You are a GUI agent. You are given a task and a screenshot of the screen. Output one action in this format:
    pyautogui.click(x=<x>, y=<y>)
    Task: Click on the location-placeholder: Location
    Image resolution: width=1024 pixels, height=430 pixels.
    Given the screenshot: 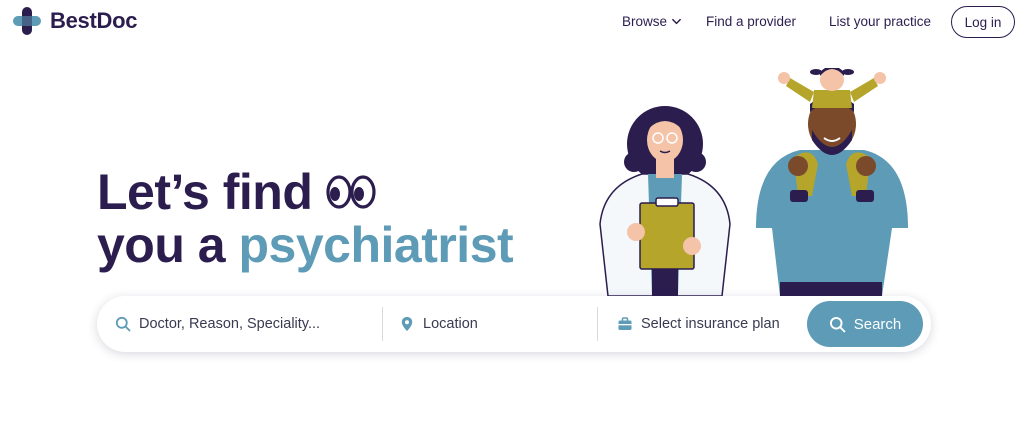 What is the action you would take?
    pyautogui.click(x=450, y=324)
    